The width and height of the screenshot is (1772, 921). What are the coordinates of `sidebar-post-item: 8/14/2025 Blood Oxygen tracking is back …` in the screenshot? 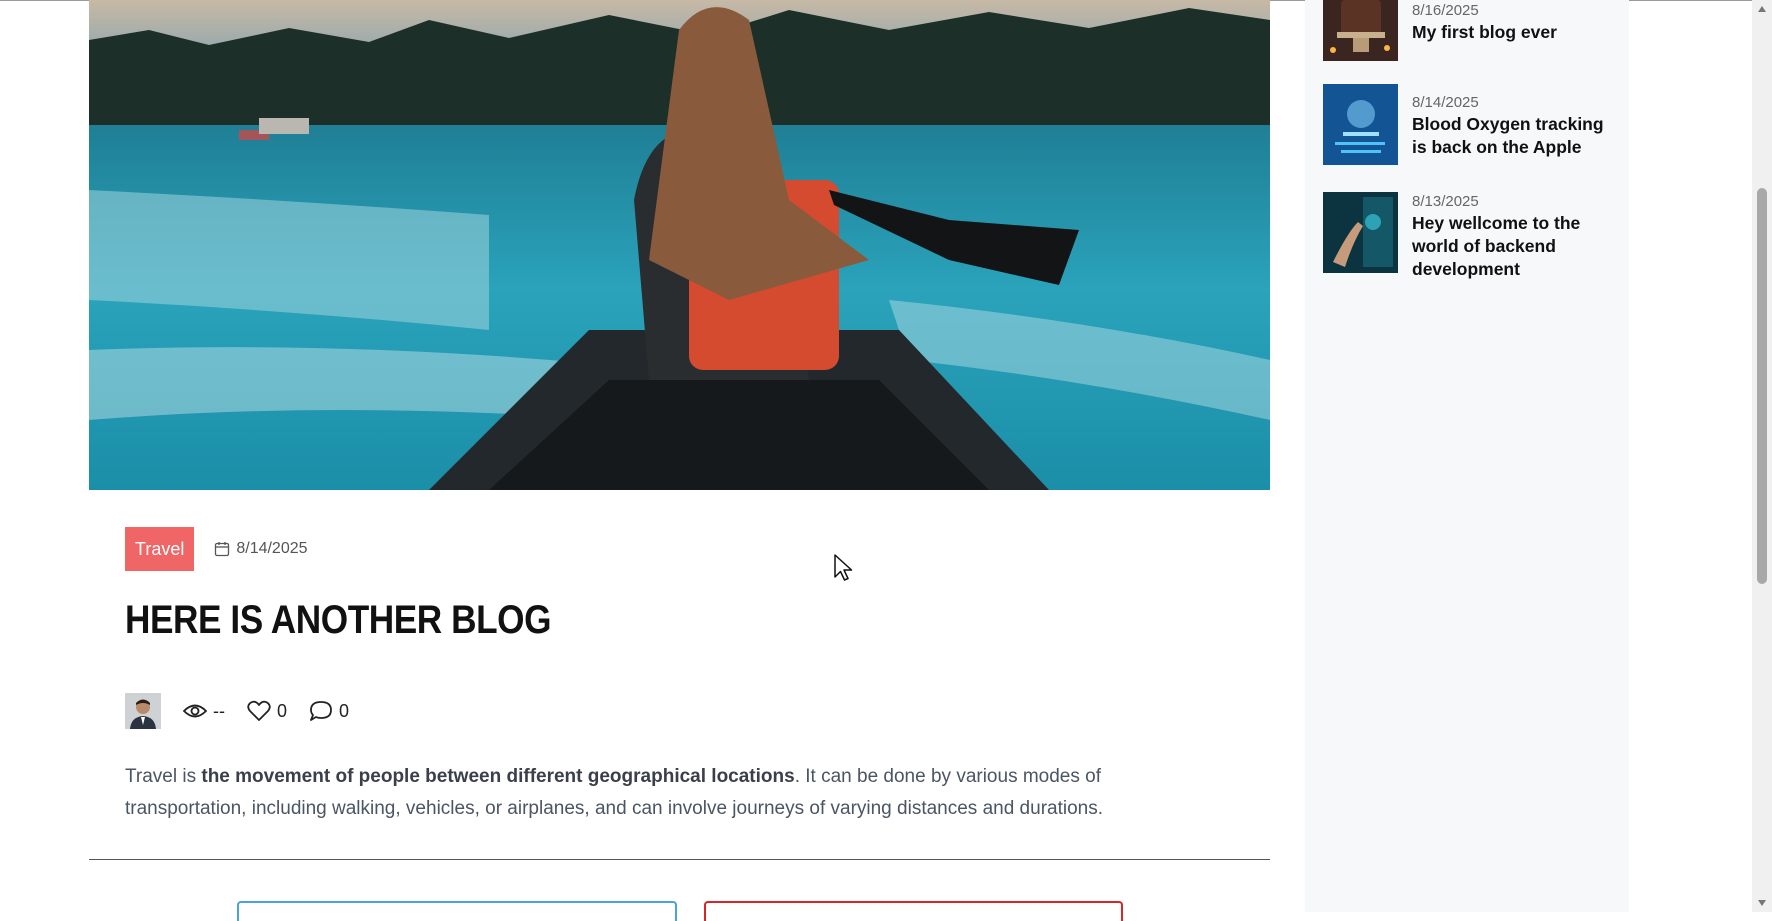 It's located at (1467, 124).